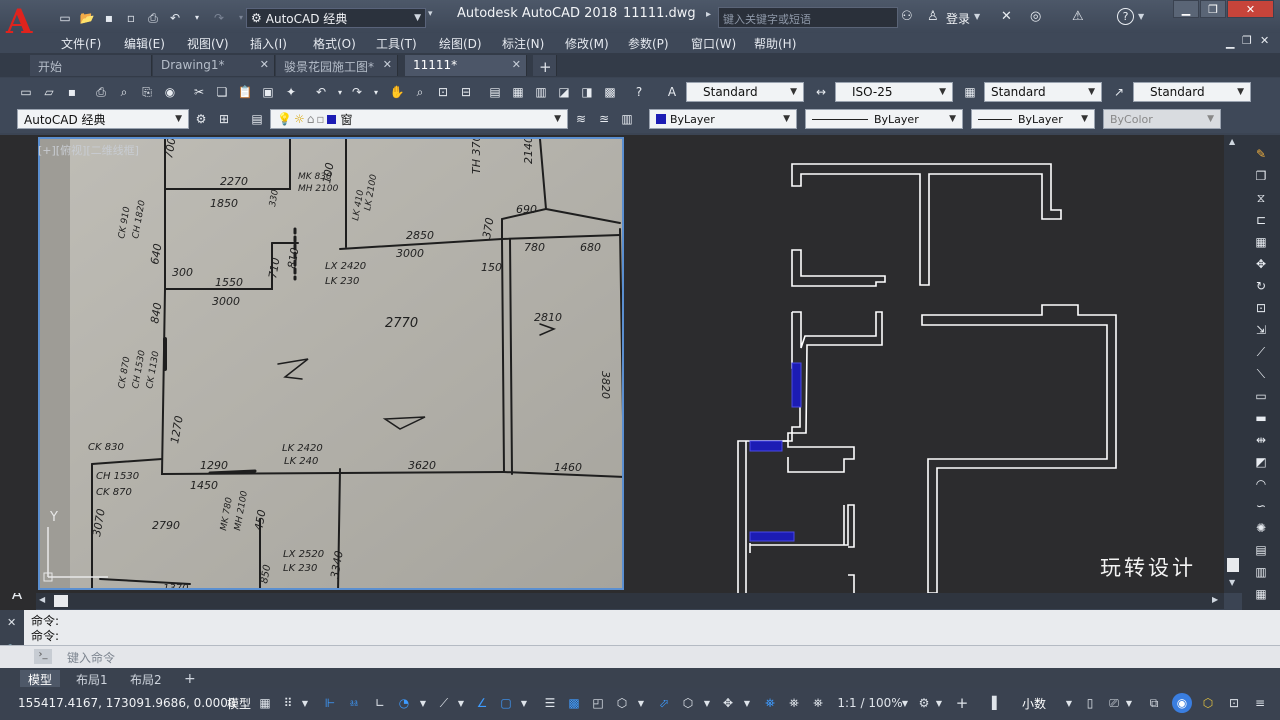  What do you see at coordinates (587, 92) in the screenshot?
I see `markup-icon: ◨` at bounding box center [587, 92].